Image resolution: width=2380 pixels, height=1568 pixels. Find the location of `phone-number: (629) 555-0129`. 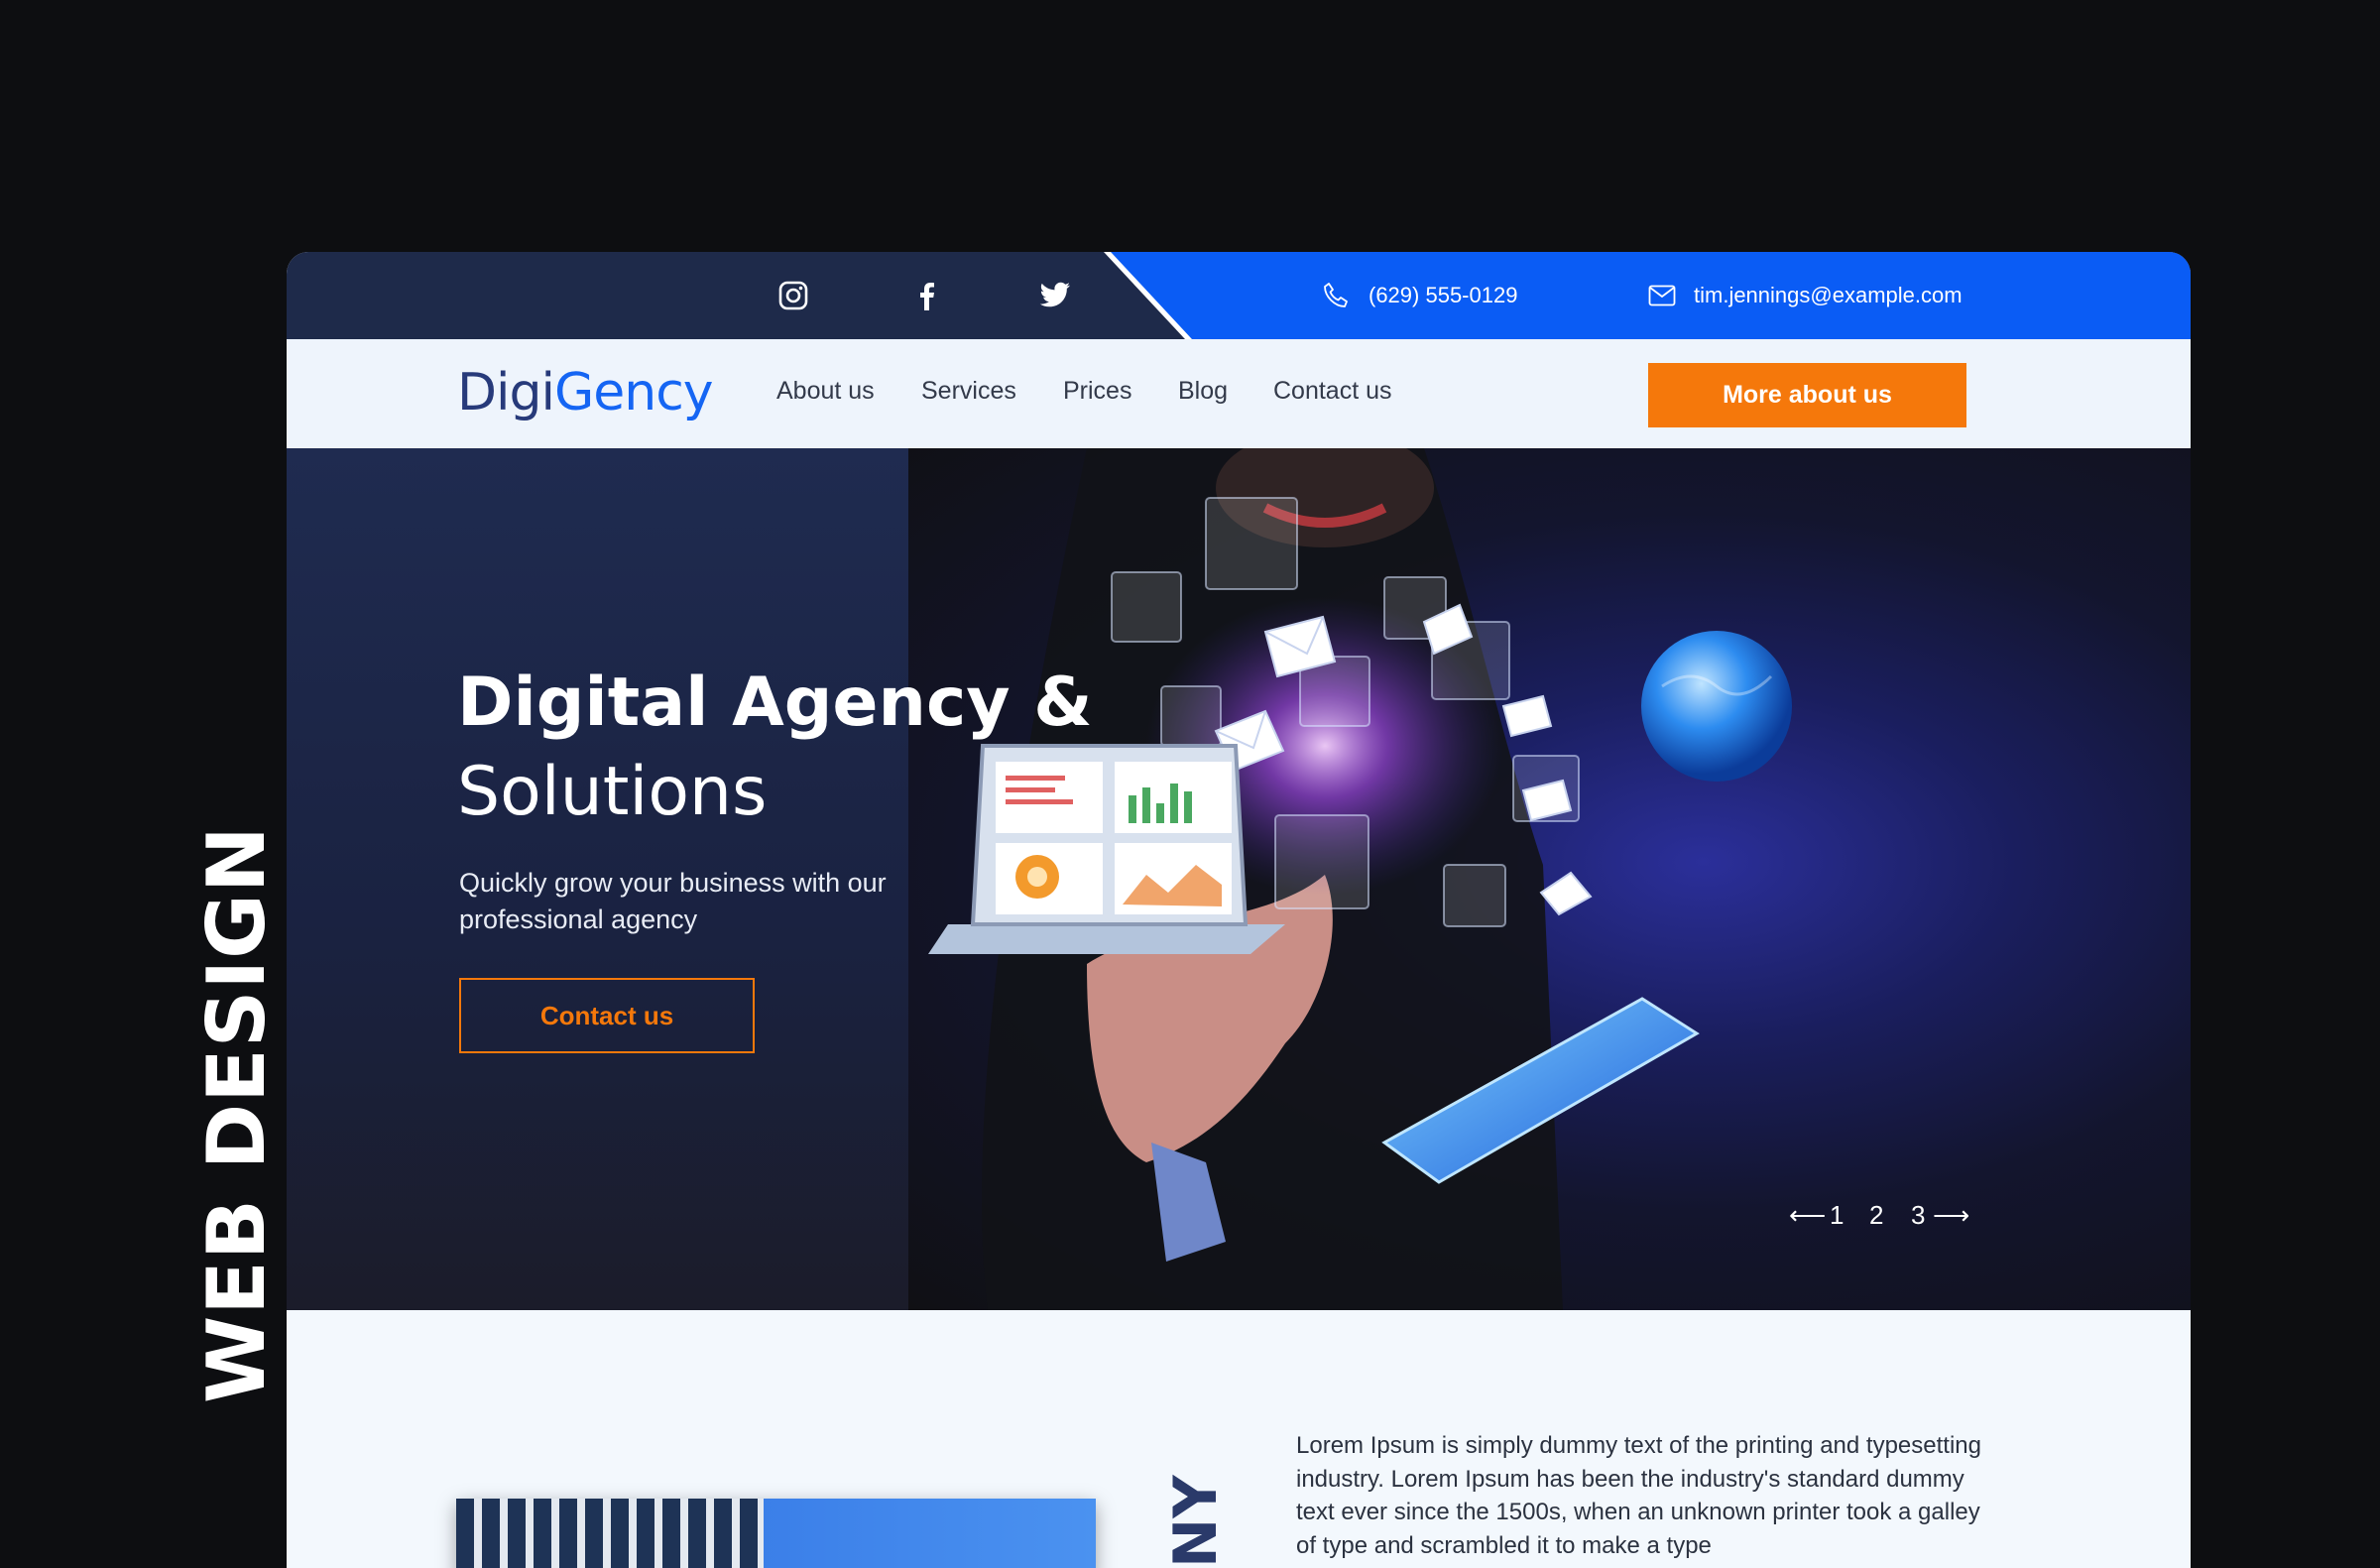

phone-number: (629) 555-0129 is located at coordinates (1443, 295).